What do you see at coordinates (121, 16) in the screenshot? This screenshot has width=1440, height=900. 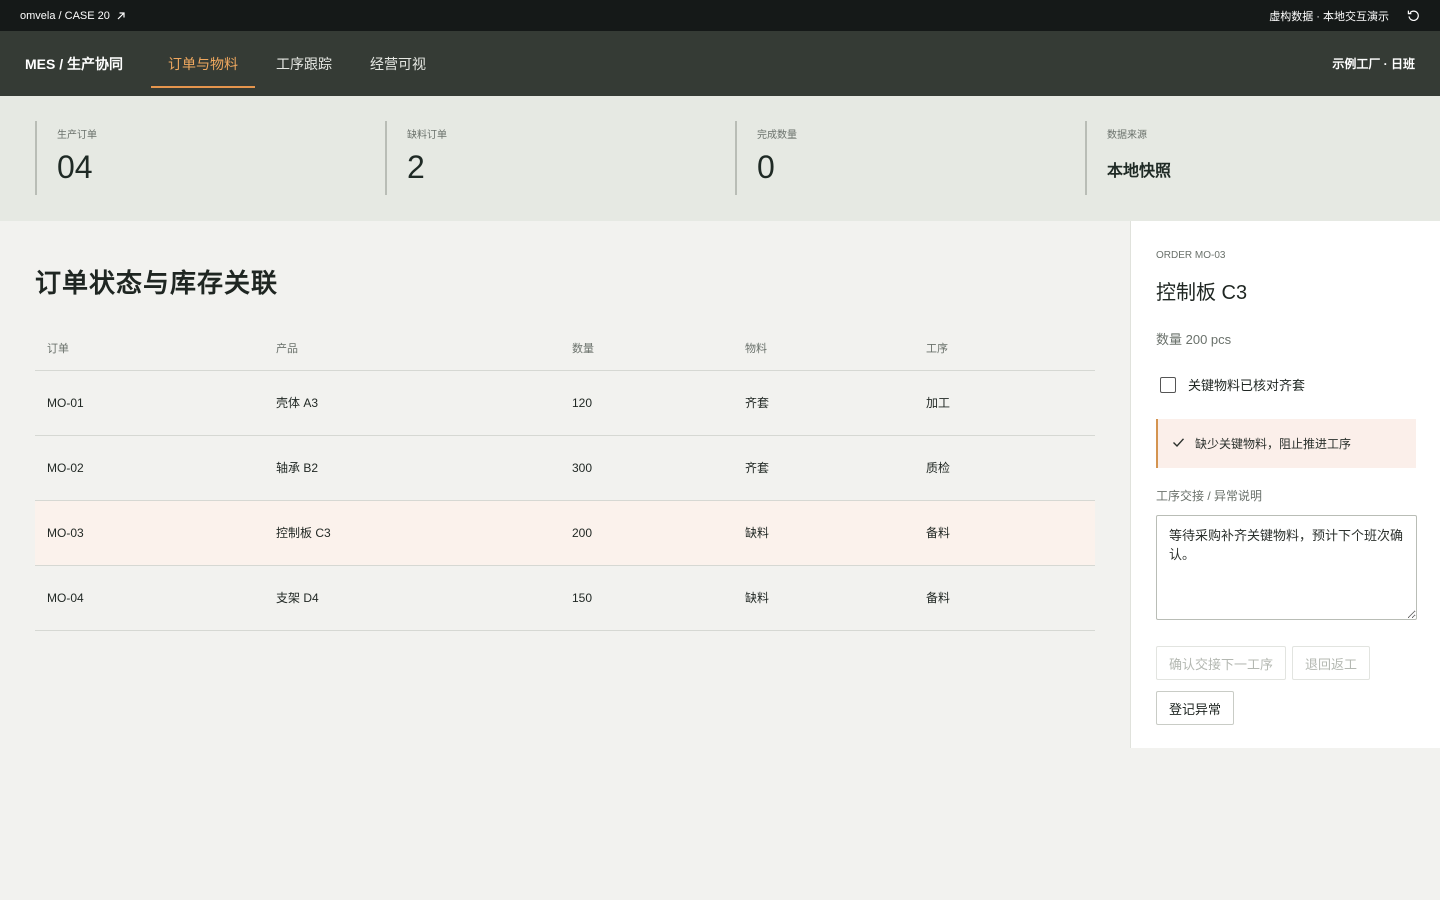 I see `external-link-icon` at bounding box center [121, 16].